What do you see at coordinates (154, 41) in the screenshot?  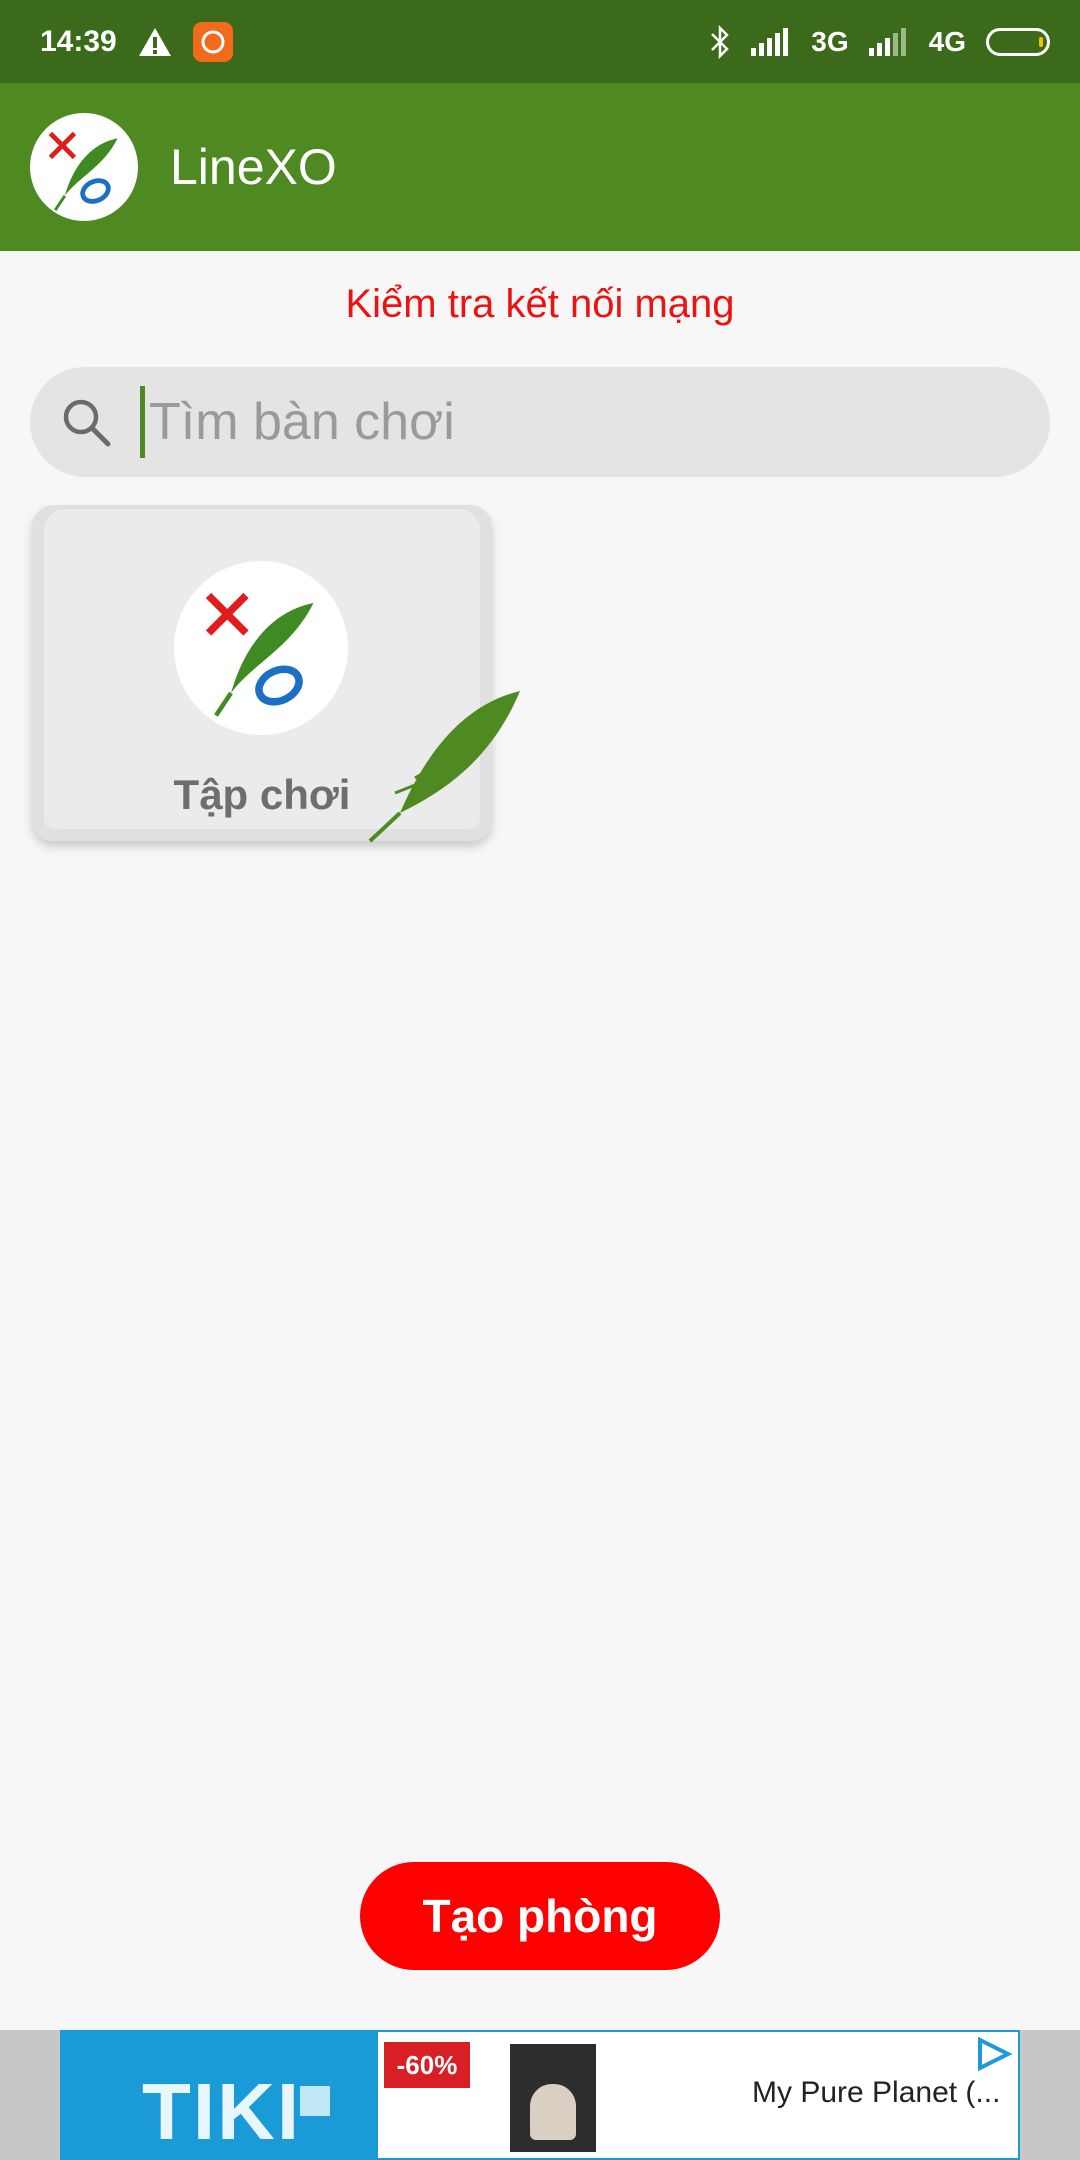 I see `warning-icon` at bounding box center [154, 41].